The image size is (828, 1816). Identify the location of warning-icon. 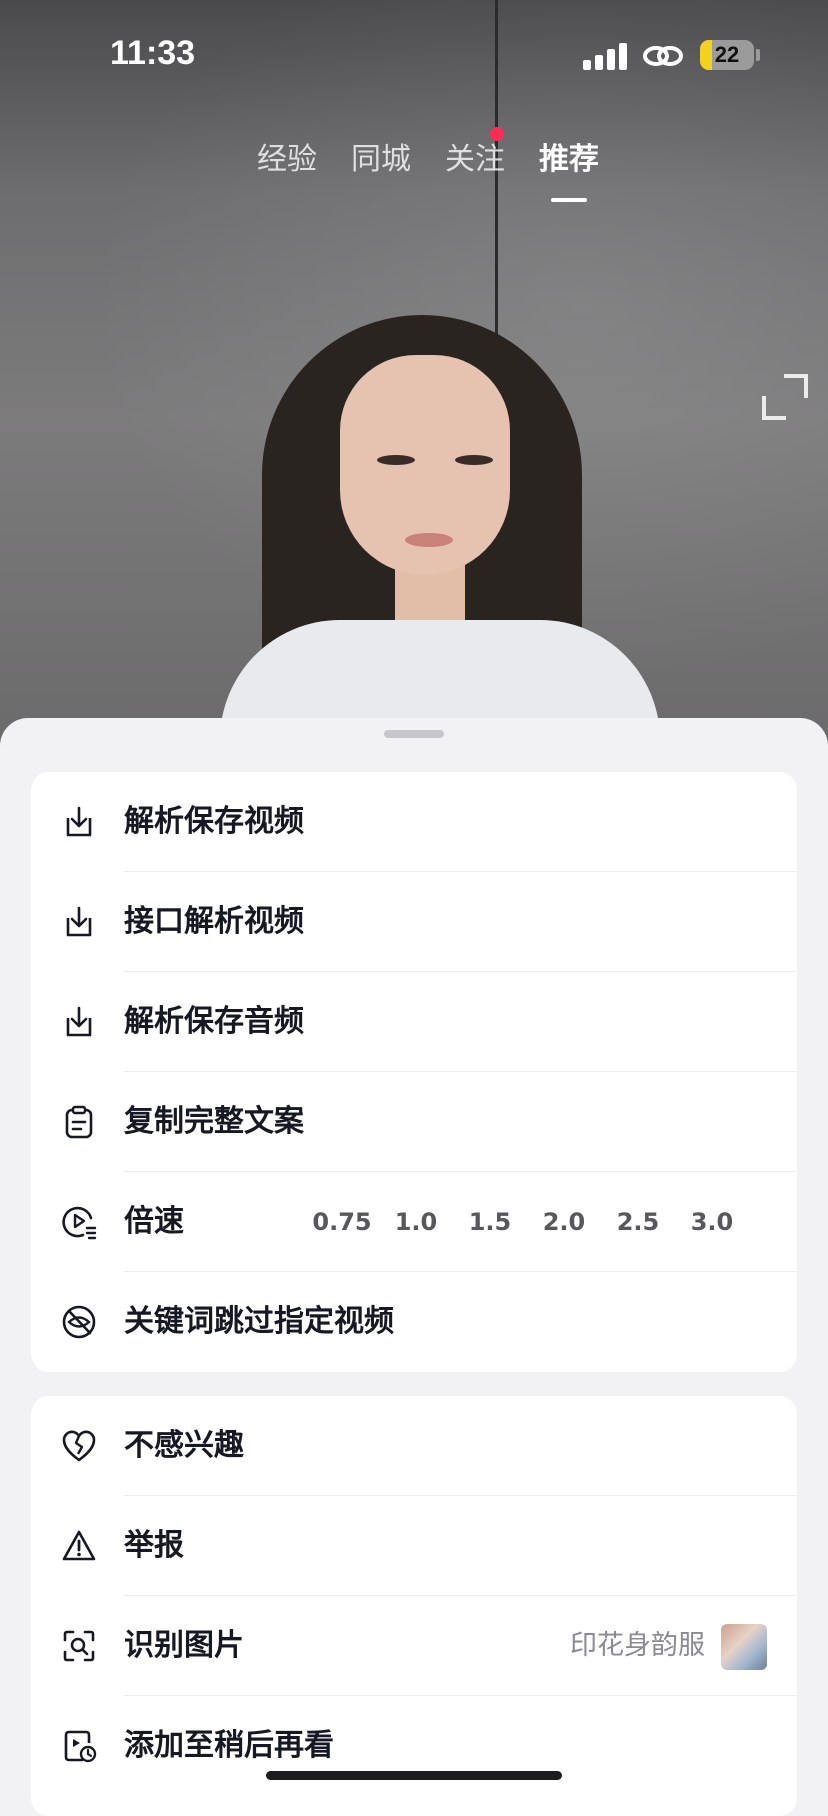
(79, 1545).